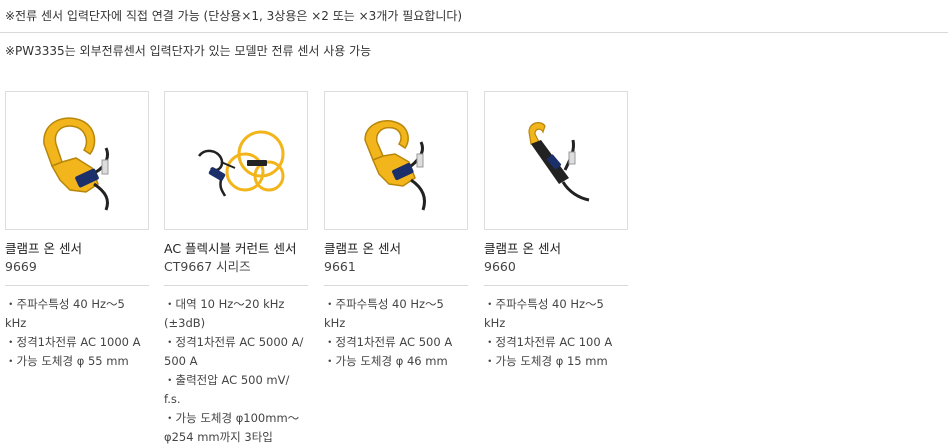 The width and height of the screenshot is (951, 447). What do you see at coordinates (500, 266) in the screenshot?
I see `product-model: 9660` at bounding box center [500, 266].